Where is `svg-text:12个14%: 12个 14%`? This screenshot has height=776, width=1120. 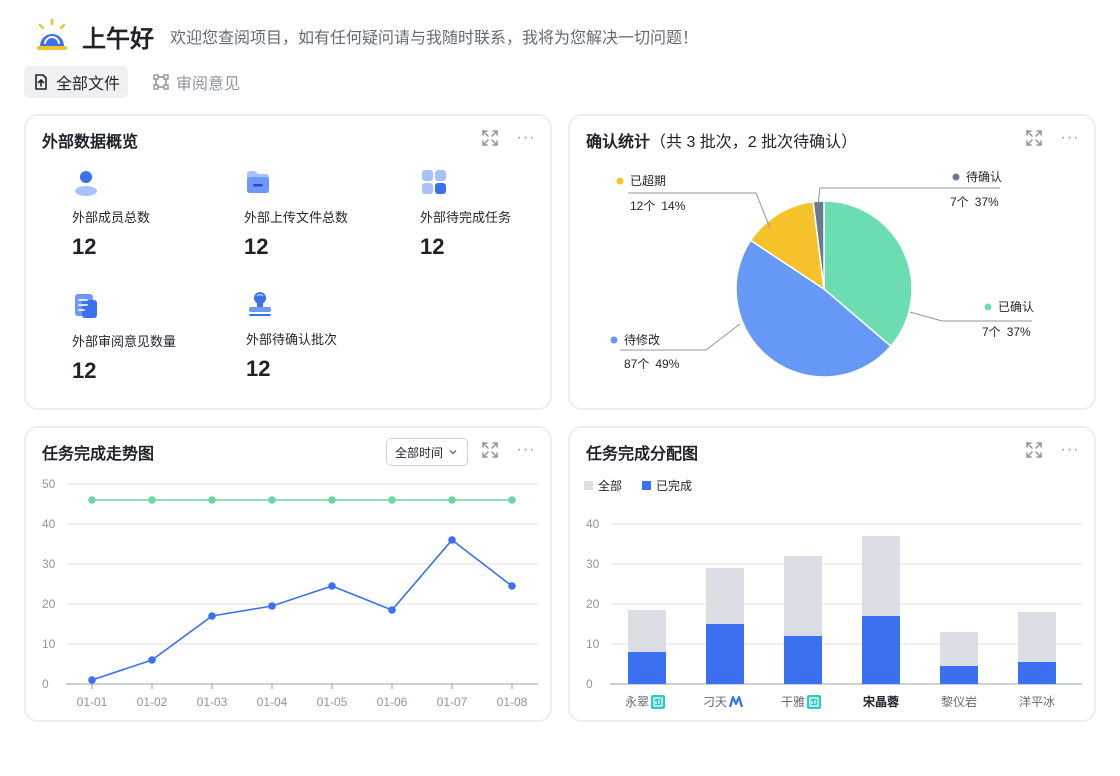
svg-text:12个14%: 12个 14% is located at coordinates (658, 206).